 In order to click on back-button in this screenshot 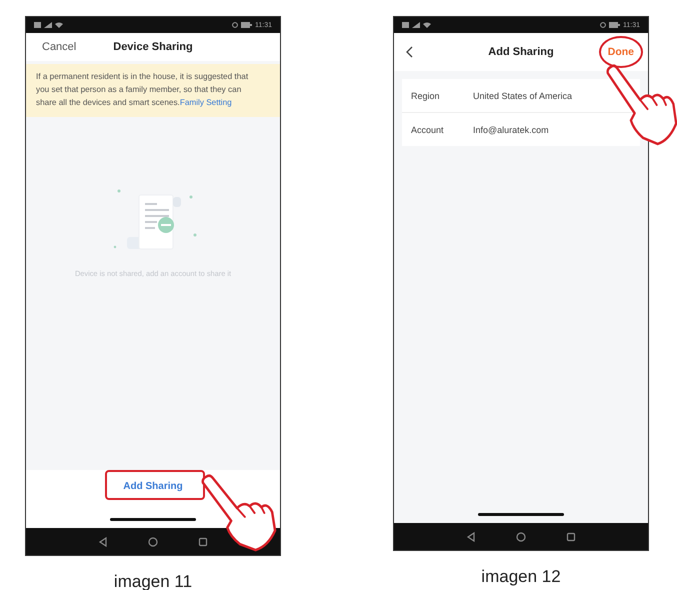, I will do `click(409, 52)`.